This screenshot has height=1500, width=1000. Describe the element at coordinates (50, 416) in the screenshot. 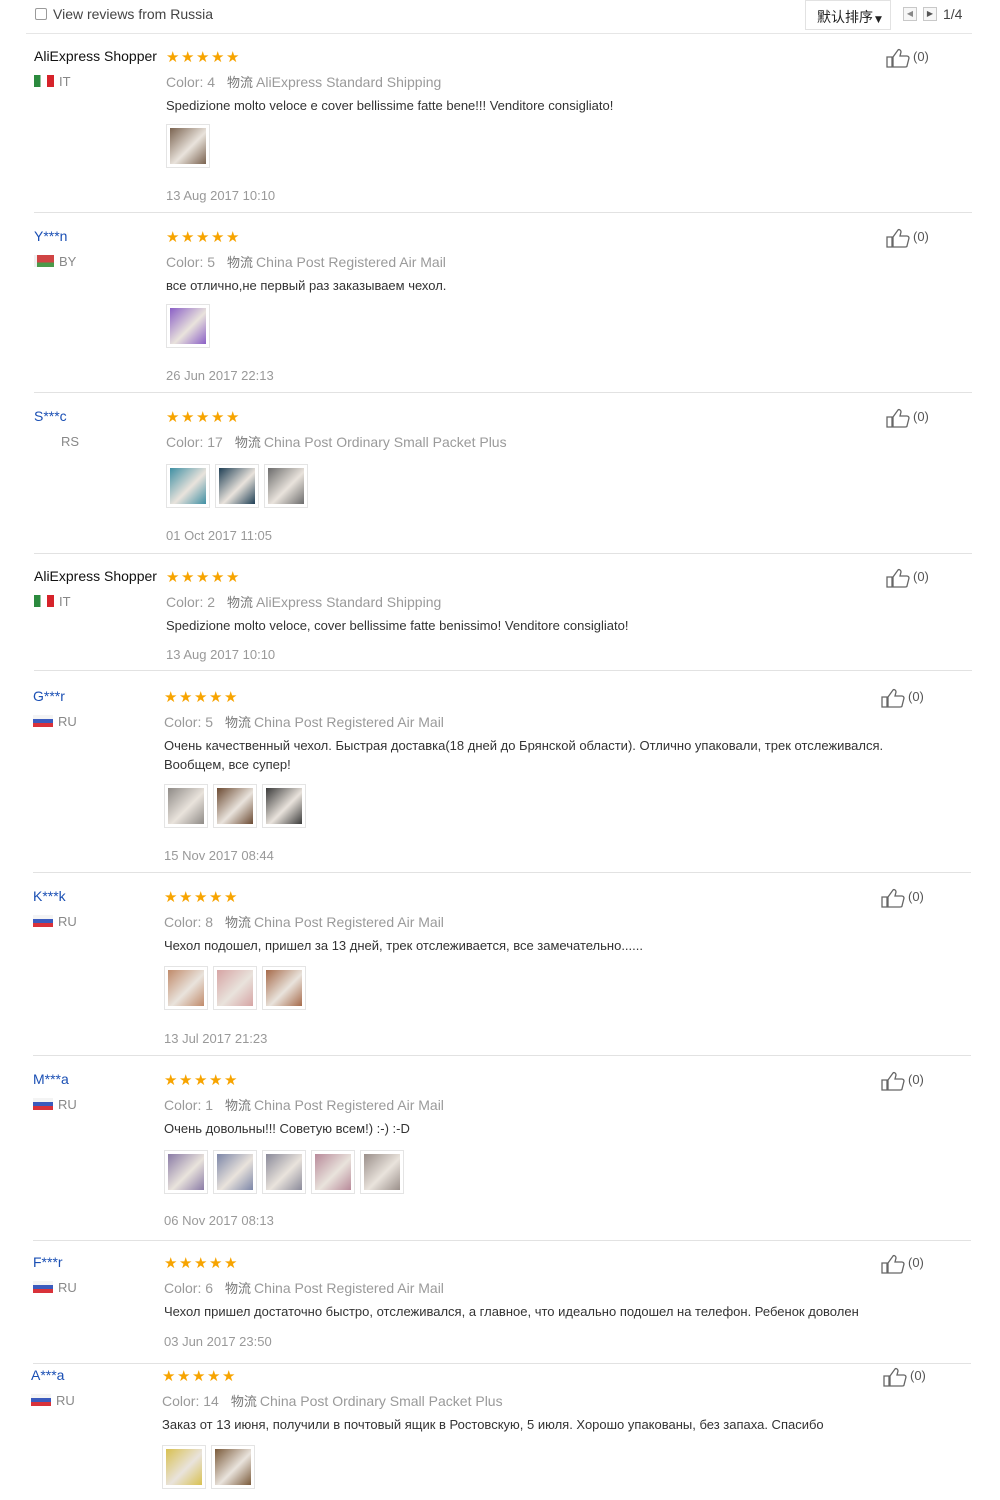

I see `reviewer-name: S***c` at that location.